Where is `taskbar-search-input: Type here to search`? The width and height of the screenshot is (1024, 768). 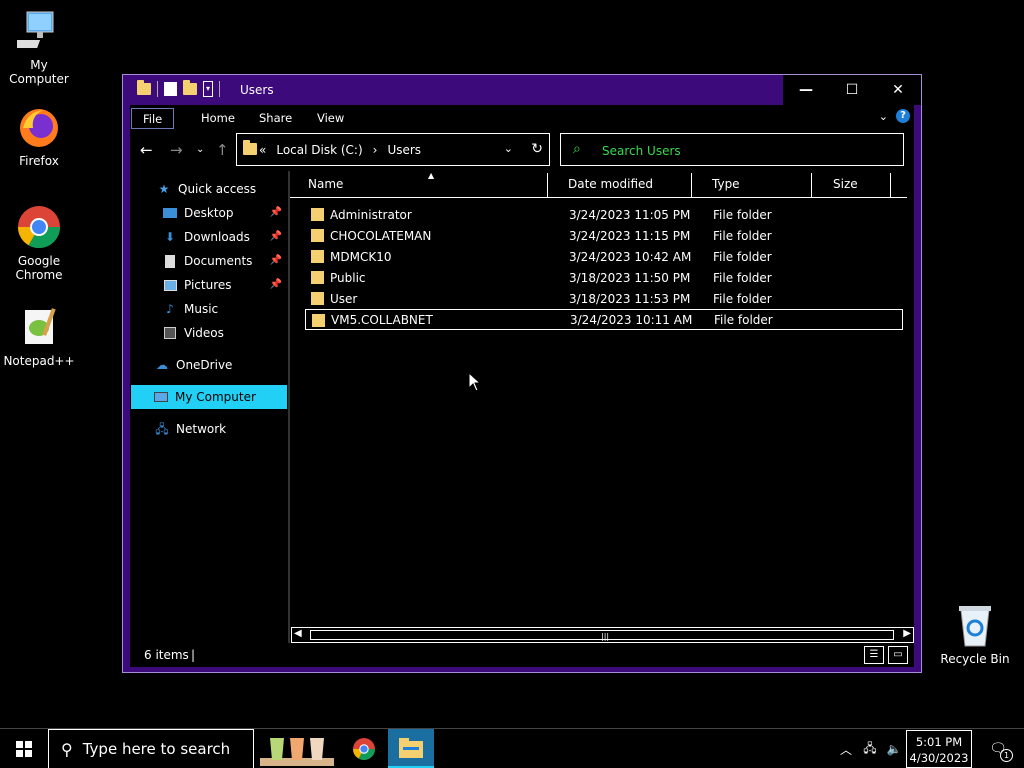
taskbar-search-input: Type here to search is located at coordinates (156, 749).